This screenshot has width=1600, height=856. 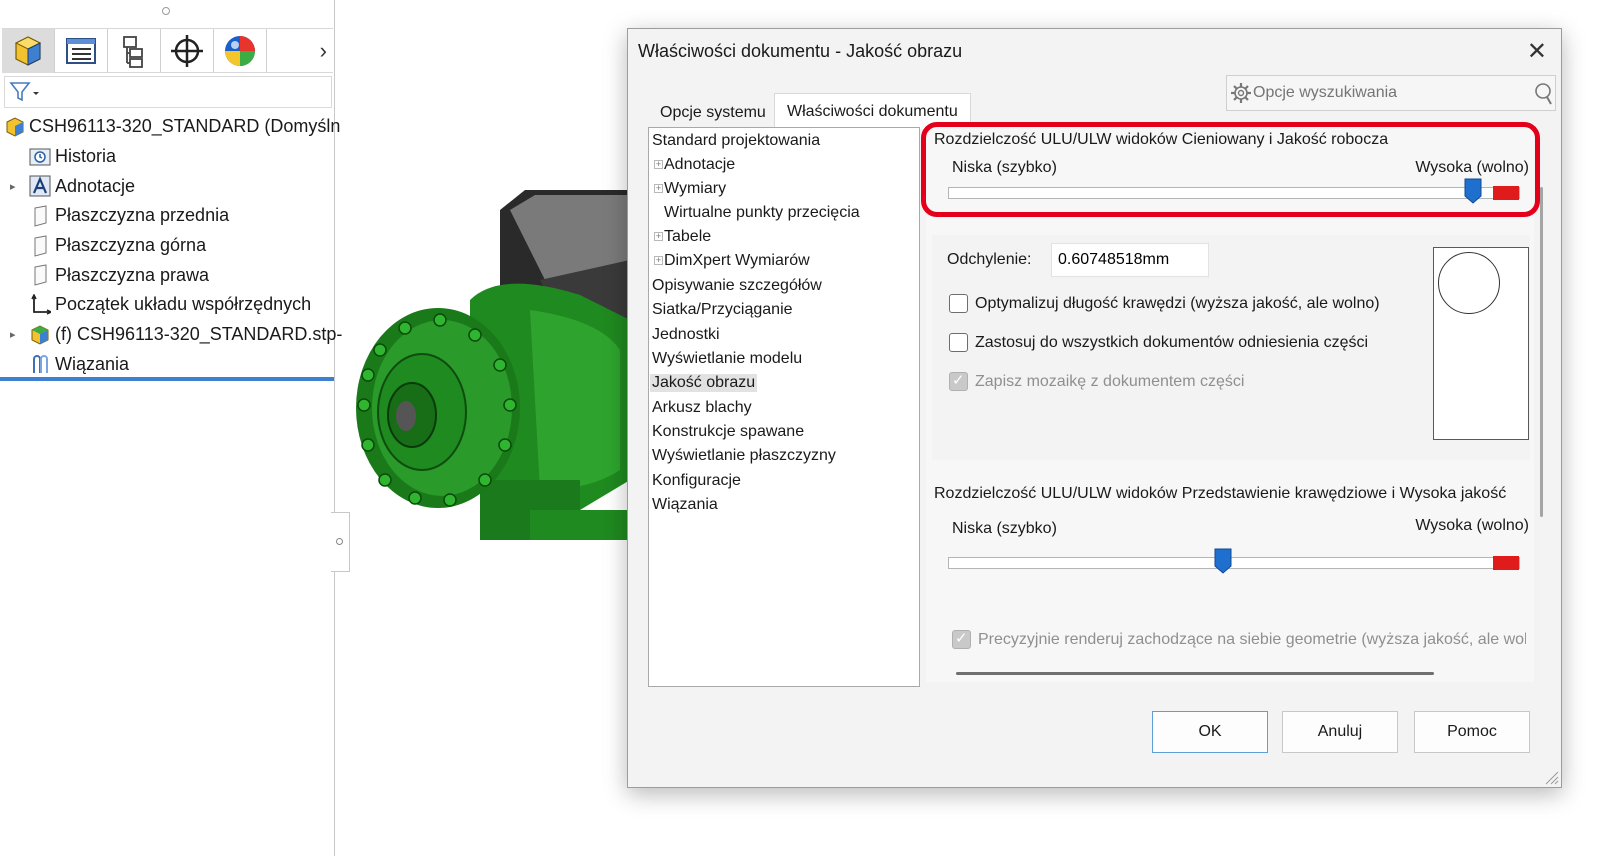 What do you see at coordinates (166, 11) in the screenshot?
I see `panel-grip-dot` at bounding box center [166, 11].